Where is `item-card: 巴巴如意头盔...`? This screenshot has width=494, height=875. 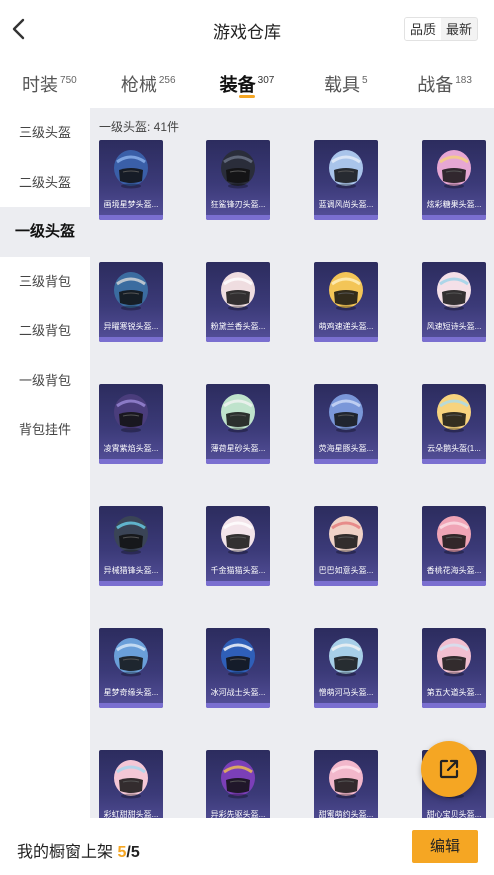
item-card: 巴巴如意头盔... is located at coordinates (346, 546).